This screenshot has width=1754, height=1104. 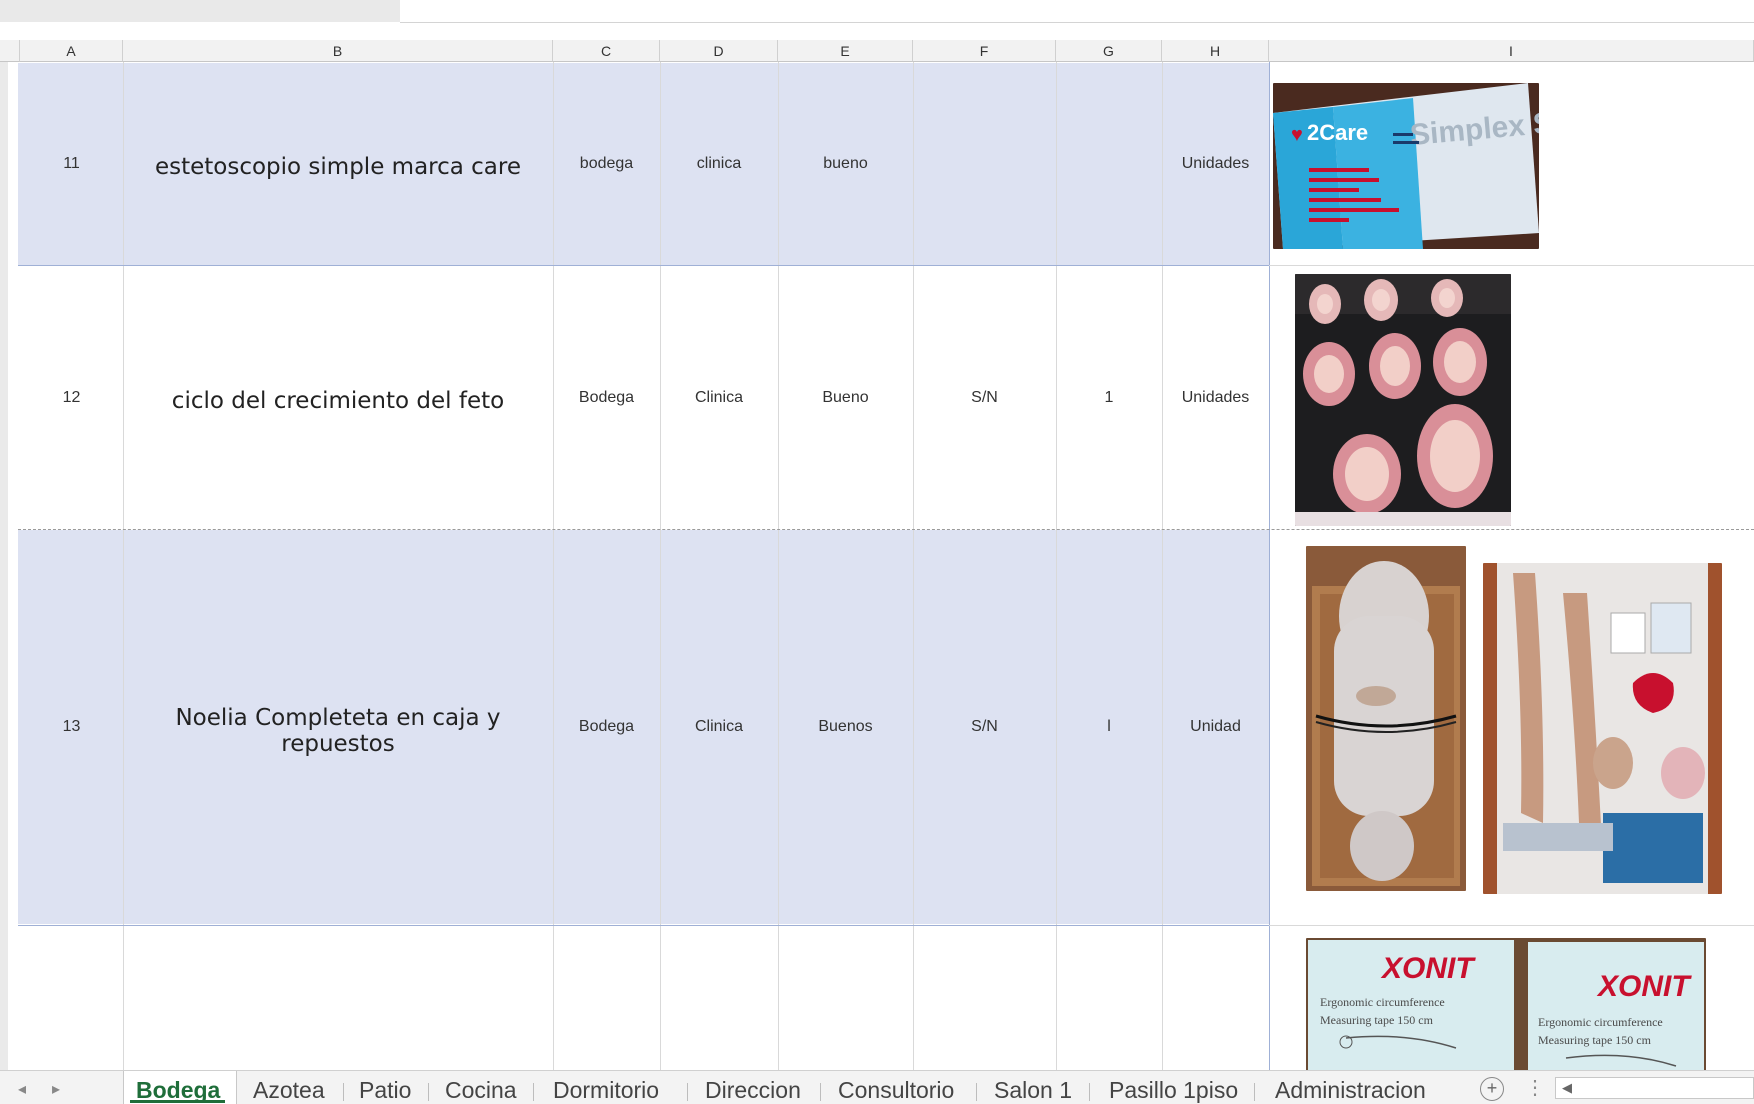 I want to click on add-sheet-icon: +, so click(x=1492, y=1089).